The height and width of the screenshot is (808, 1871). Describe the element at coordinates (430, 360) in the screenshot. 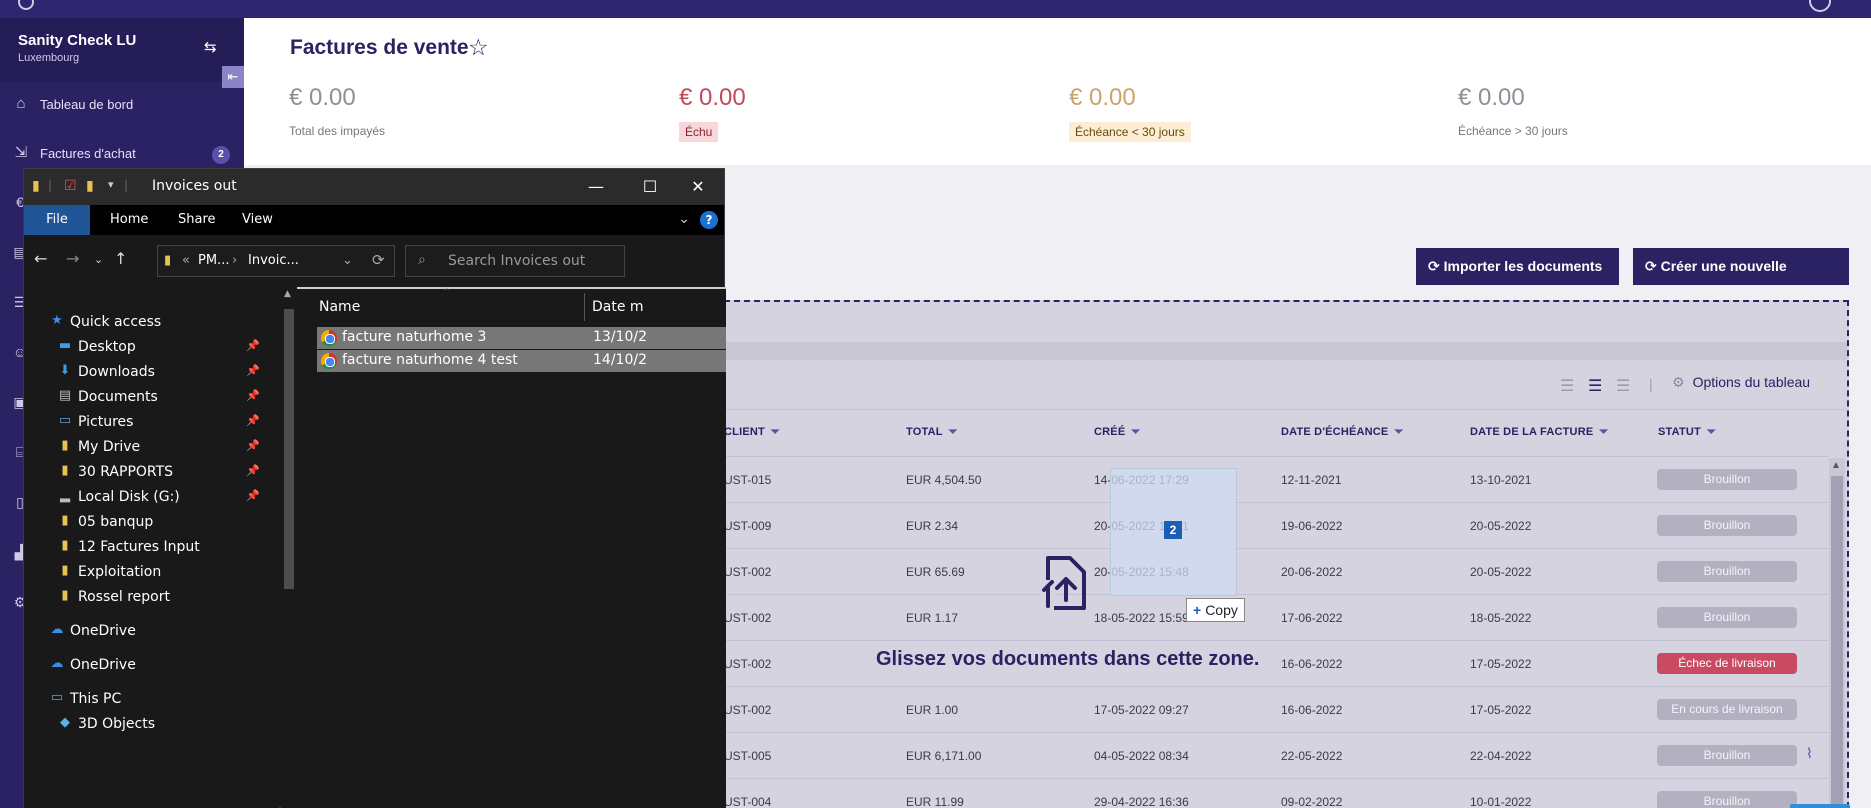

I see `file-name: facture naturhome 4 test` at that location.